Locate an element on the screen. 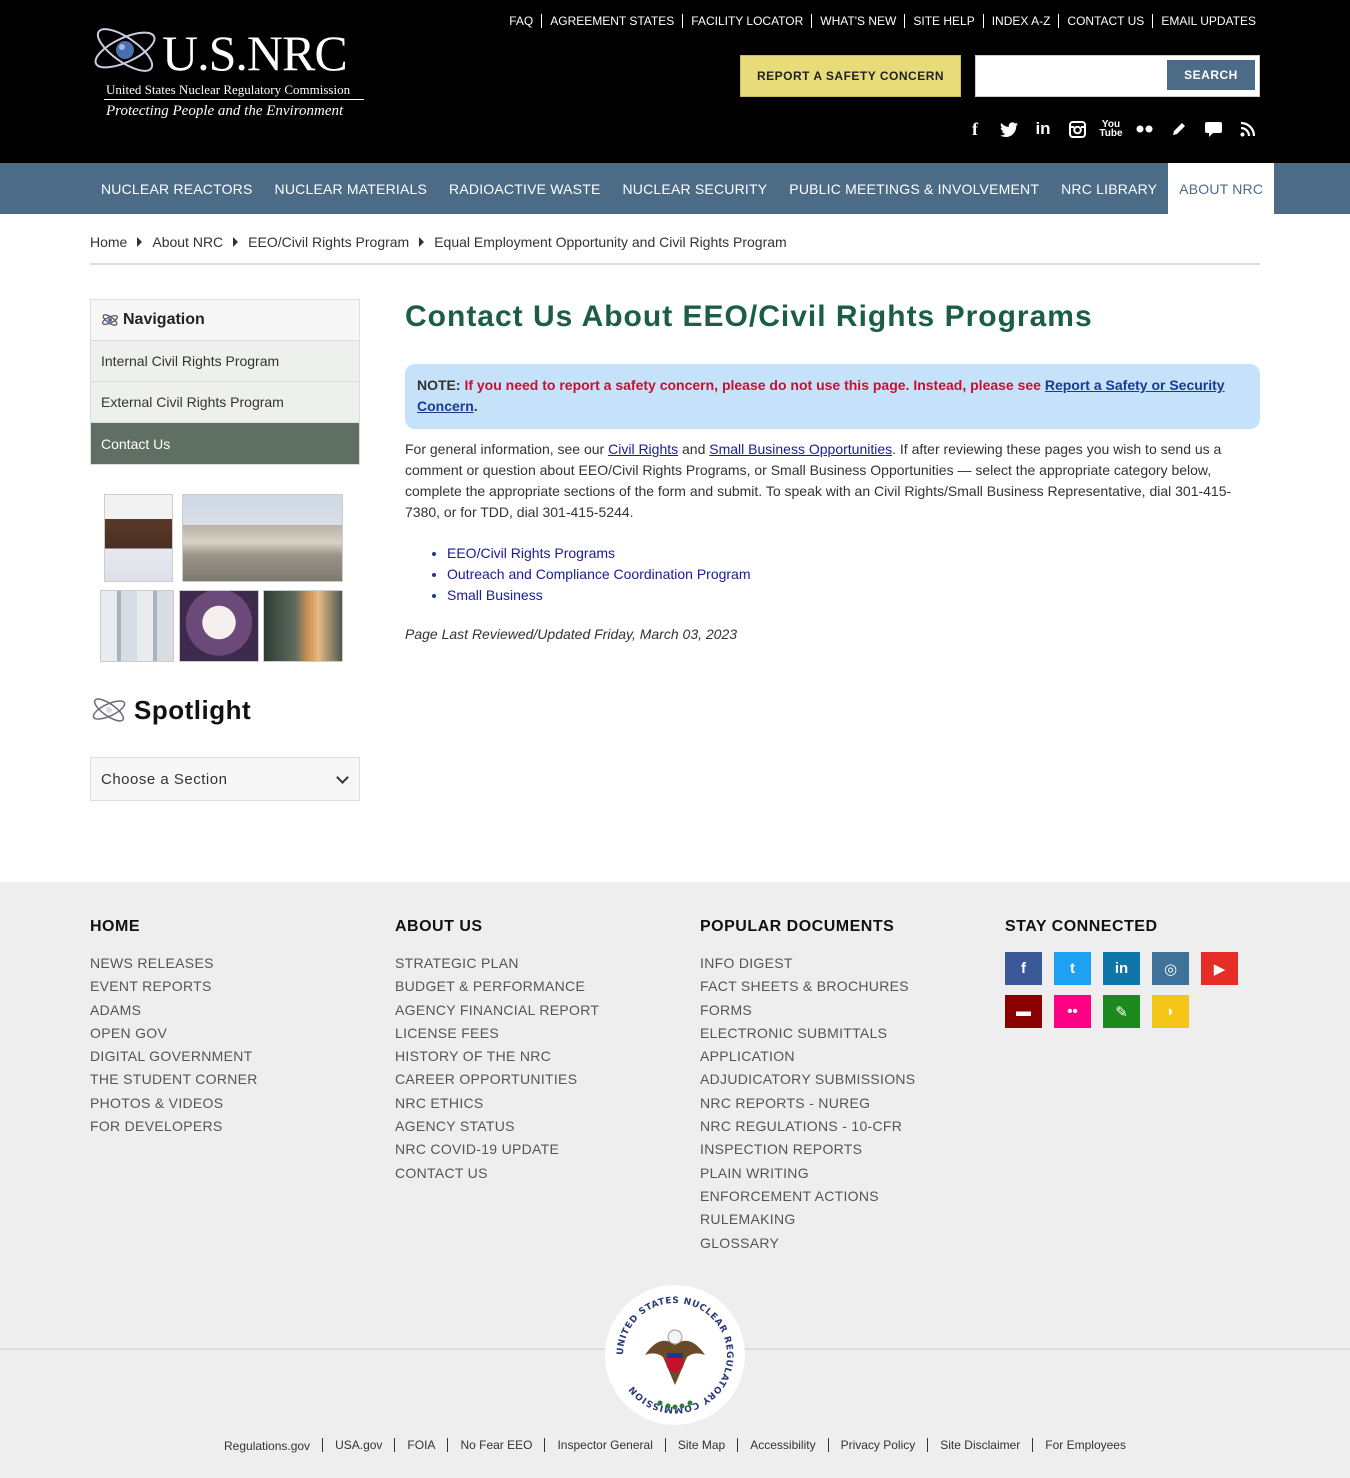  footer-link: THE STUDENT CORNER is located at coordinates (174, 1079).